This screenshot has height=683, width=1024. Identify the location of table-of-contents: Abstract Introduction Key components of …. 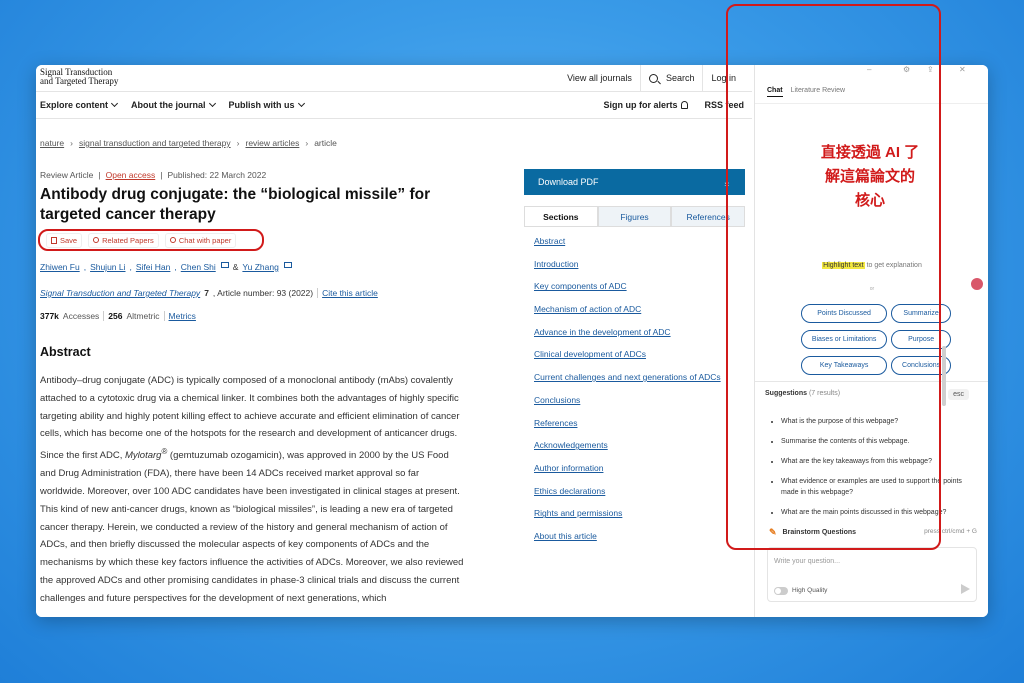
(627, 395).